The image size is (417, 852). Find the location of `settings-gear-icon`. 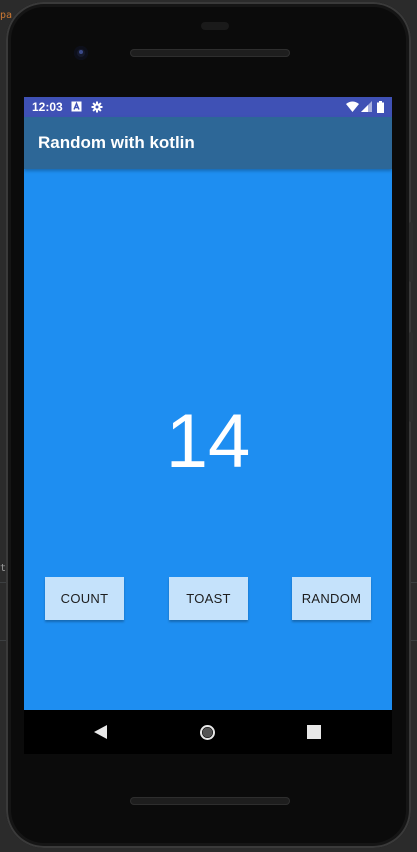

settings-gear-icon is located at coordinates (97, 107).